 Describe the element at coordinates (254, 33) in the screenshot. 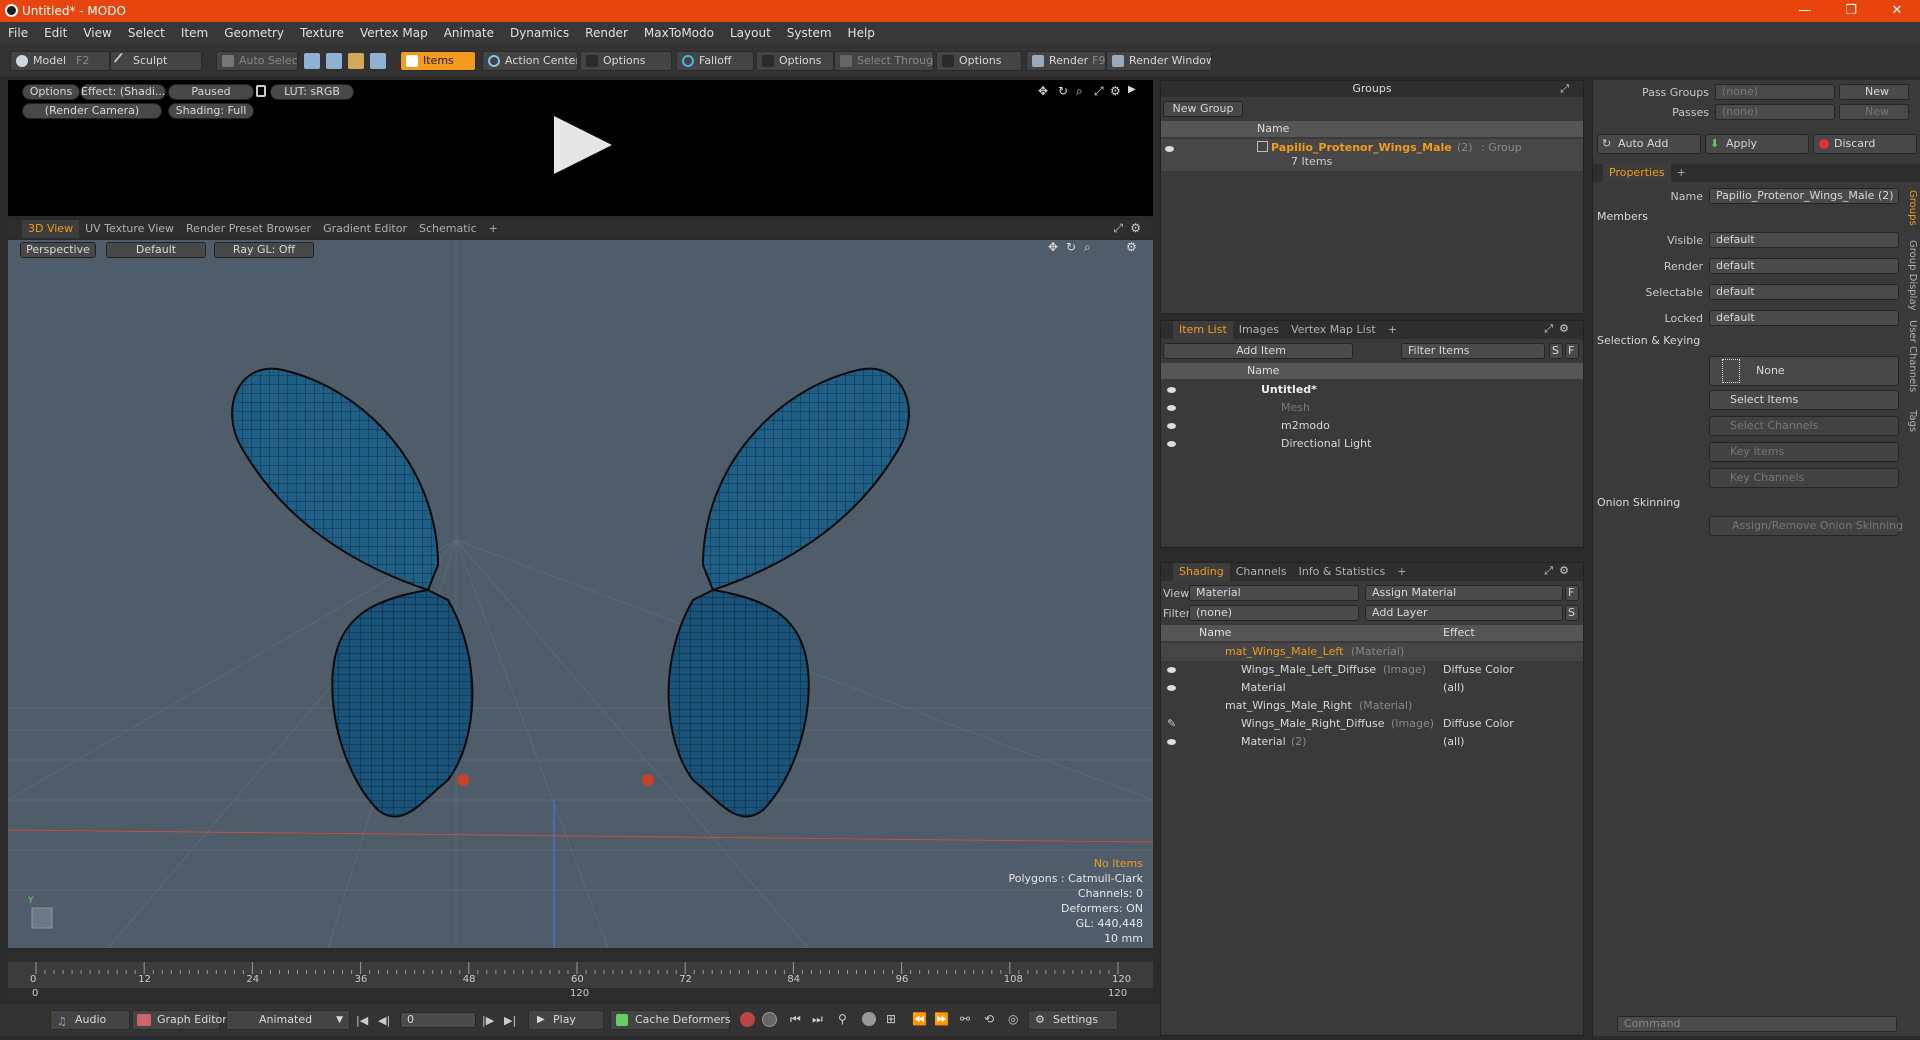

I see `menu-geometry: Geometry` at that location.